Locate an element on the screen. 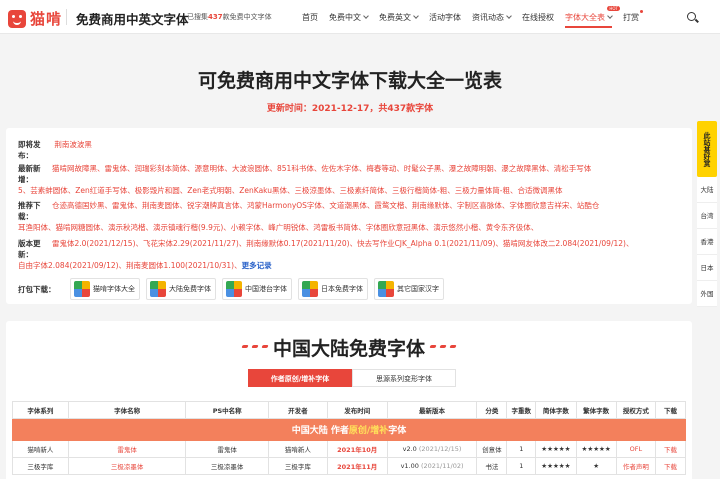  floating-sidebar: 此站甚好赏 大陆 台湾 香港 日本 外国 is located at coordinates (707, 214).